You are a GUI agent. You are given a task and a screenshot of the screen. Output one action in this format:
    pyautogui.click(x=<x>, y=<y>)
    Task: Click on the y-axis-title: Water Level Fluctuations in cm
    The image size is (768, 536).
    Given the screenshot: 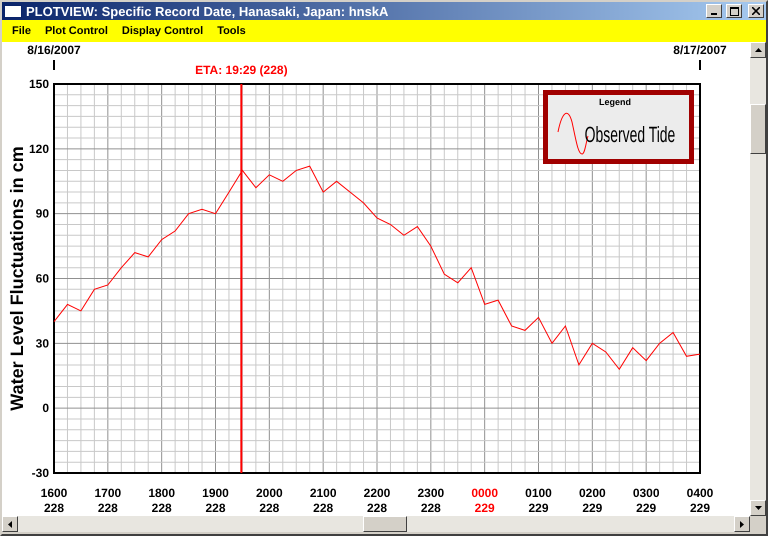 What is the action you would take?
    pyautogui.click(x=17, y=278)
    